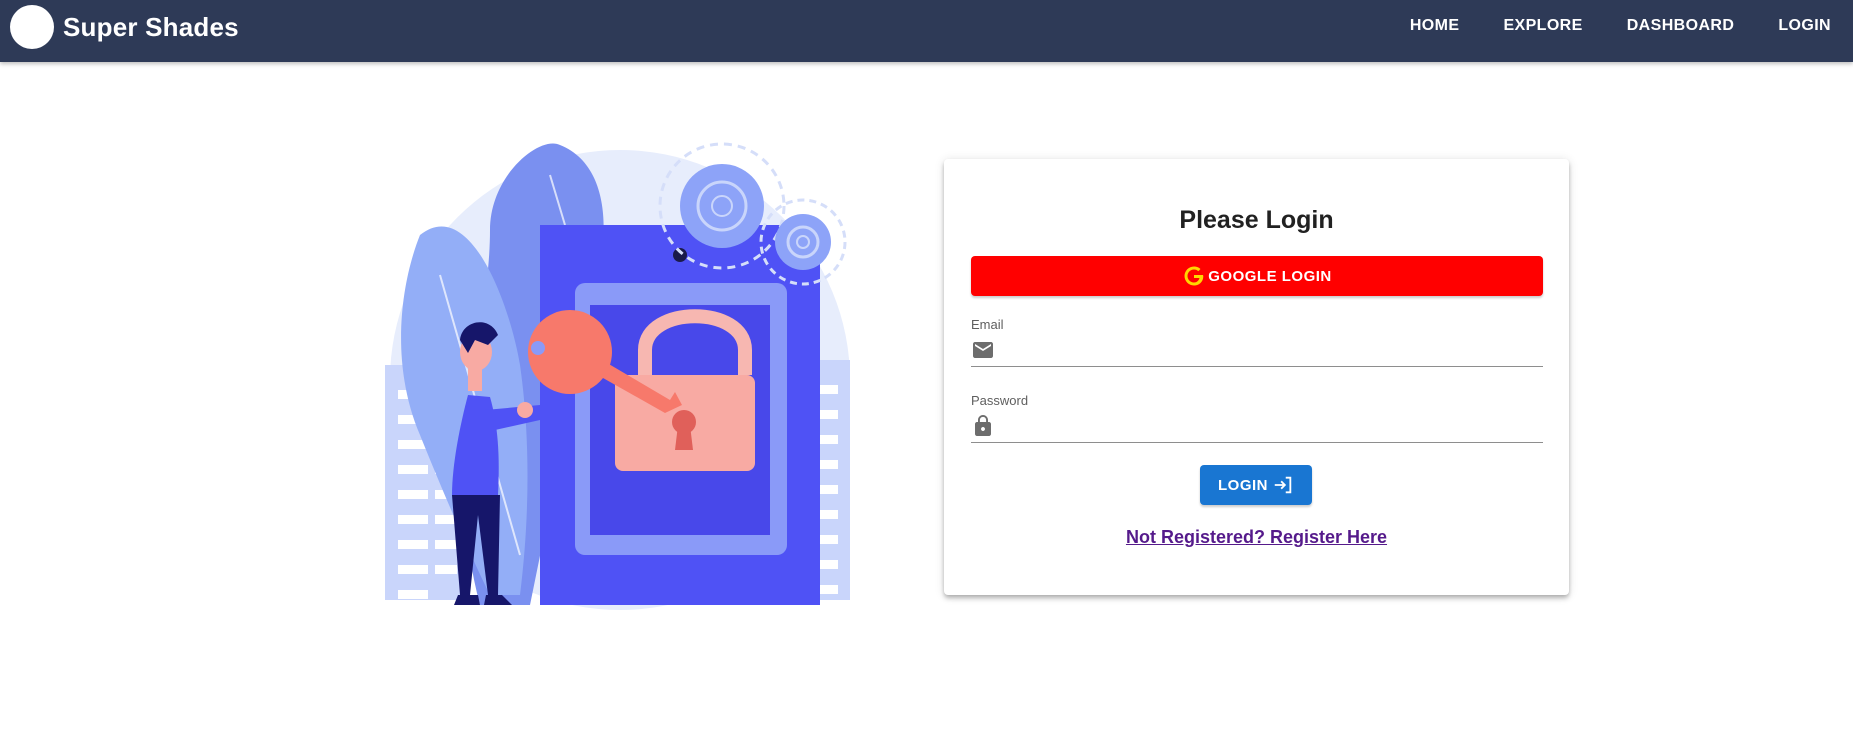 The image size is (1853, 730). I want to click on nav-explore: EXPLORE, so click(1542, 26).